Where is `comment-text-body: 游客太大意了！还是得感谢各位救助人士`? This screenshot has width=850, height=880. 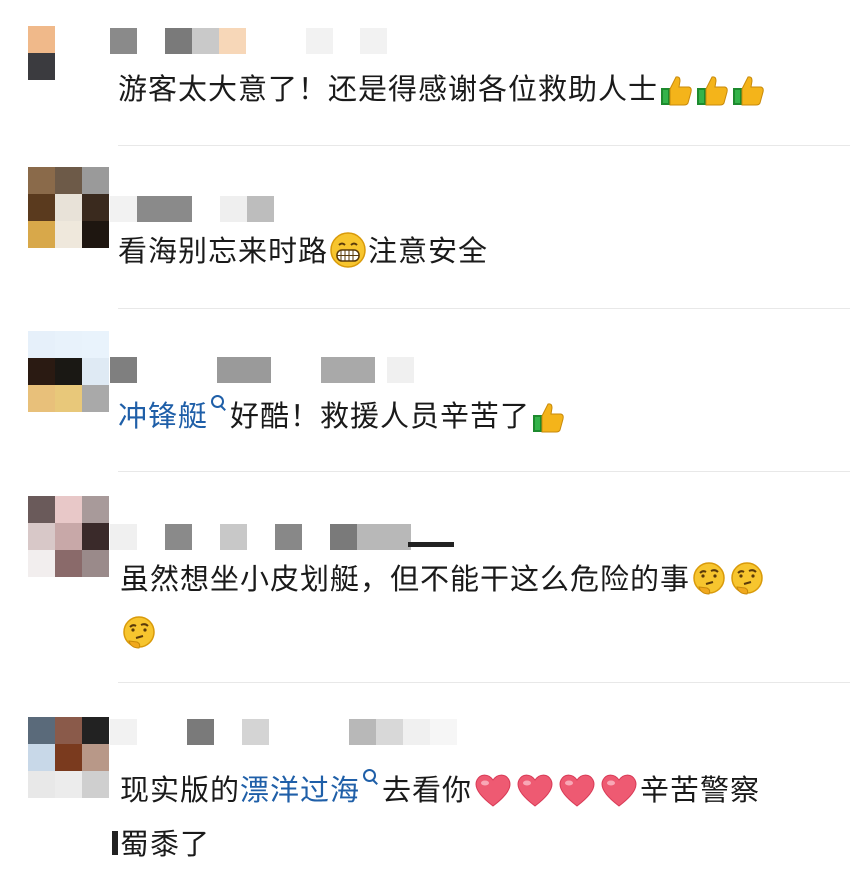 comment-text-body: 游客太大意了！还是得感谢各位救助人士 is located at coordinates (388, 89).